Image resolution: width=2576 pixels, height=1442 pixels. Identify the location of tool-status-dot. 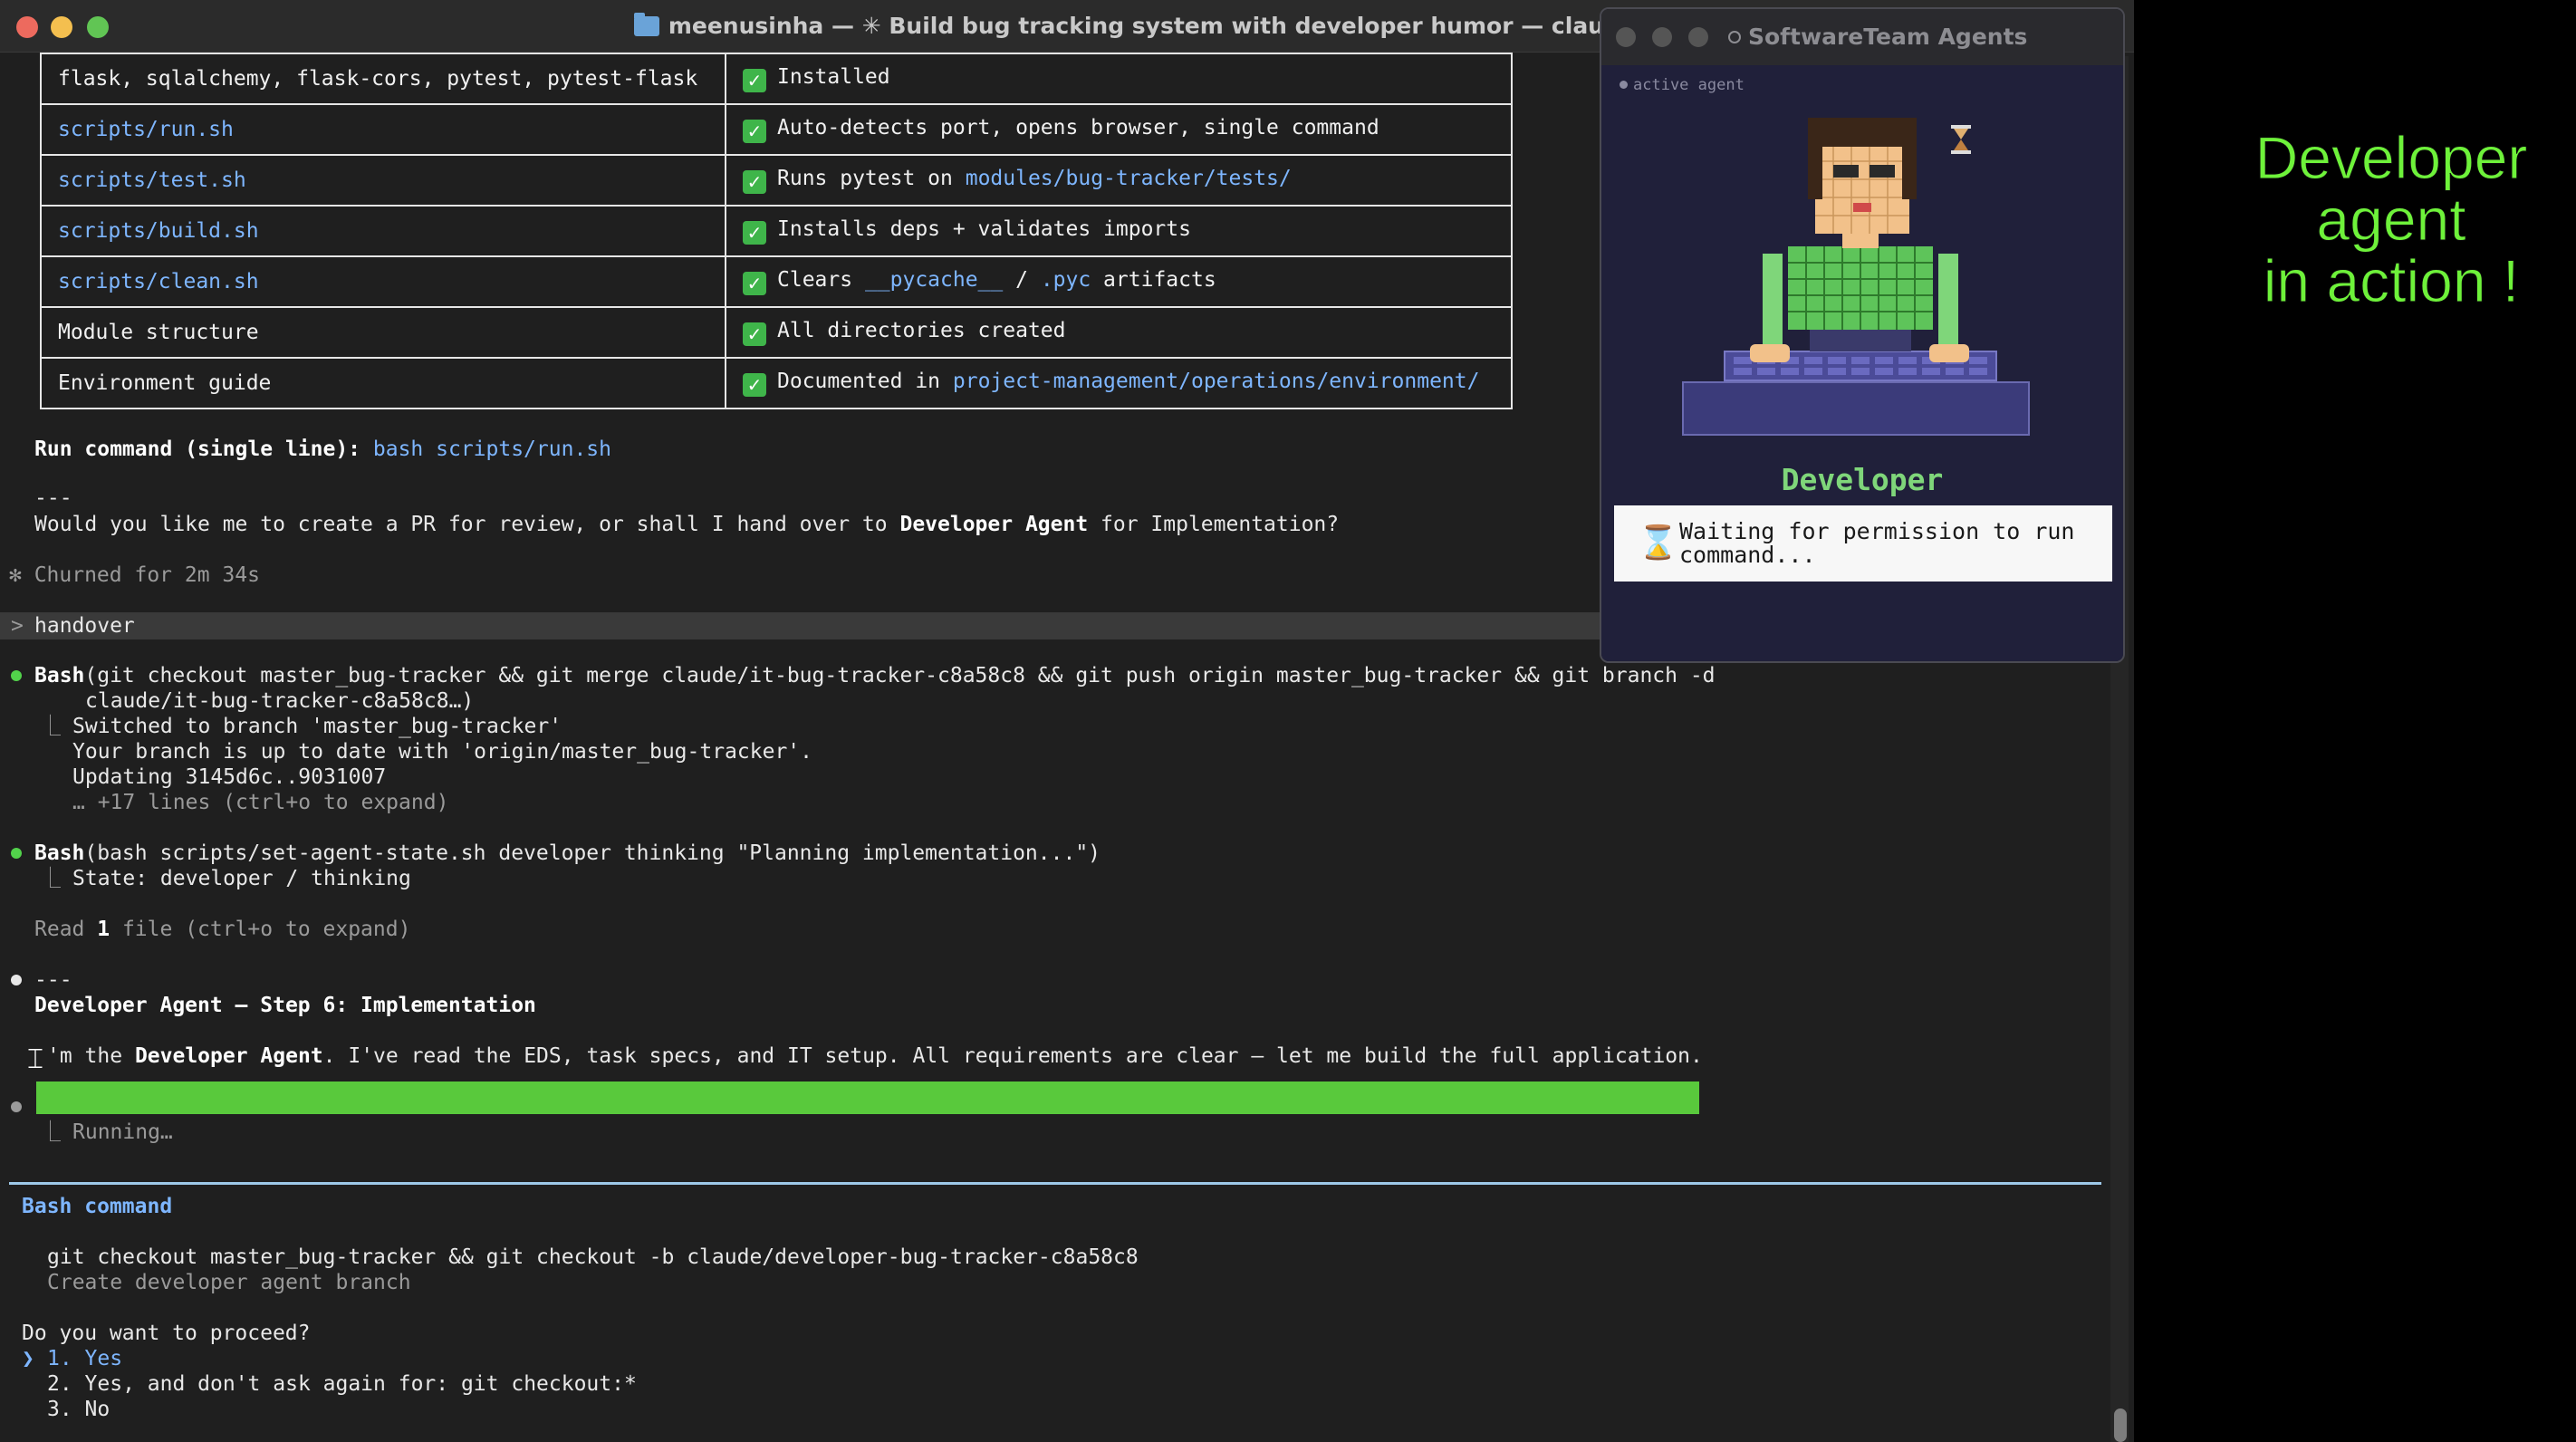
(16, 853).